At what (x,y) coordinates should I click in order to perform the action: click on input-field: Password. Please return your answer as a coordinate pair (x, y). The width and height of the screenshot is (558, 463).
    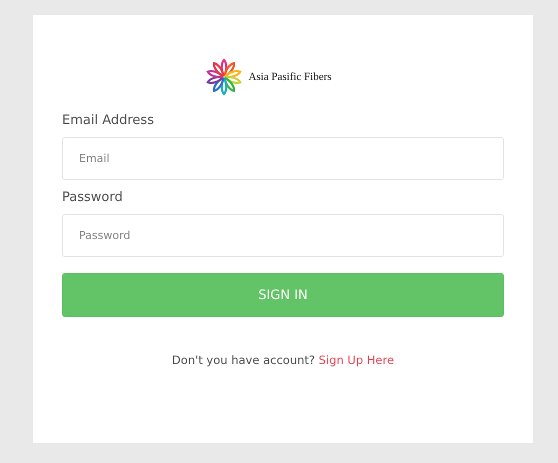
    Looking at the image, I should click on (283, 235).